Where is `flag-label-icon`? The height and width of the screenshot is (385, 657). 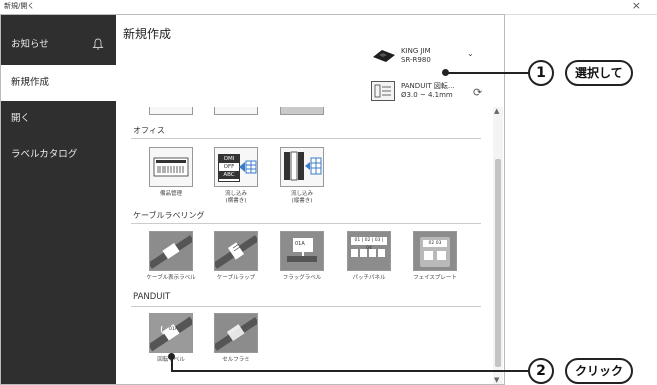
flag-label-icon is located at coordinates (302, 250).